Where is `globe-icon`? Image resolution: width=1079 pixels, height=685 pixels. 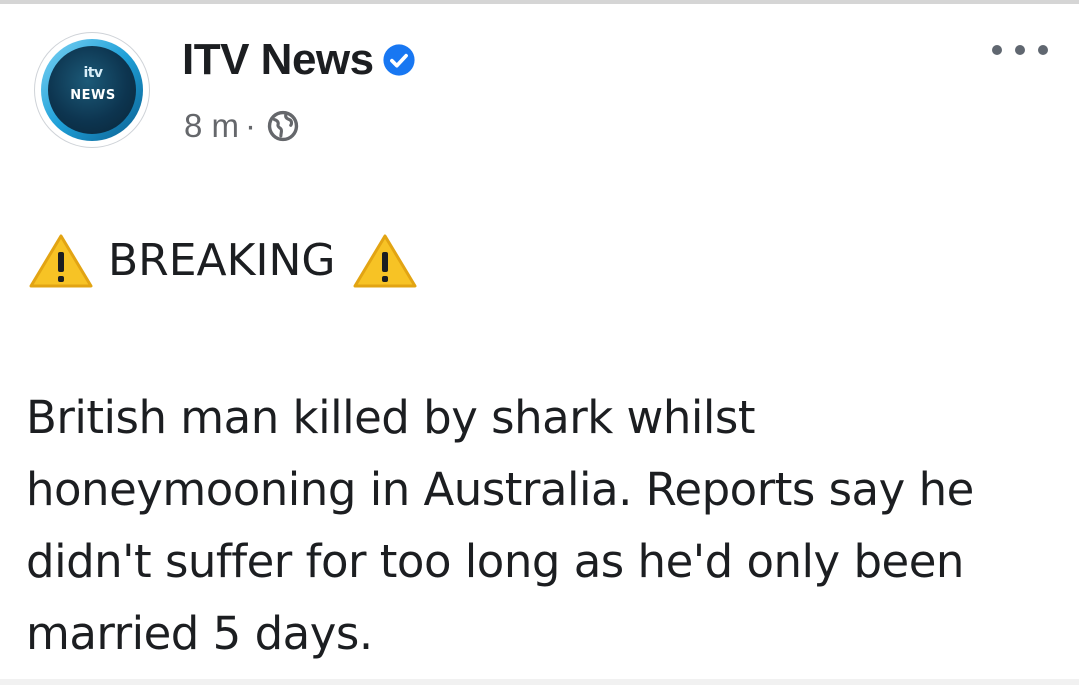
globe-icon is located at coordinates (283, 126).